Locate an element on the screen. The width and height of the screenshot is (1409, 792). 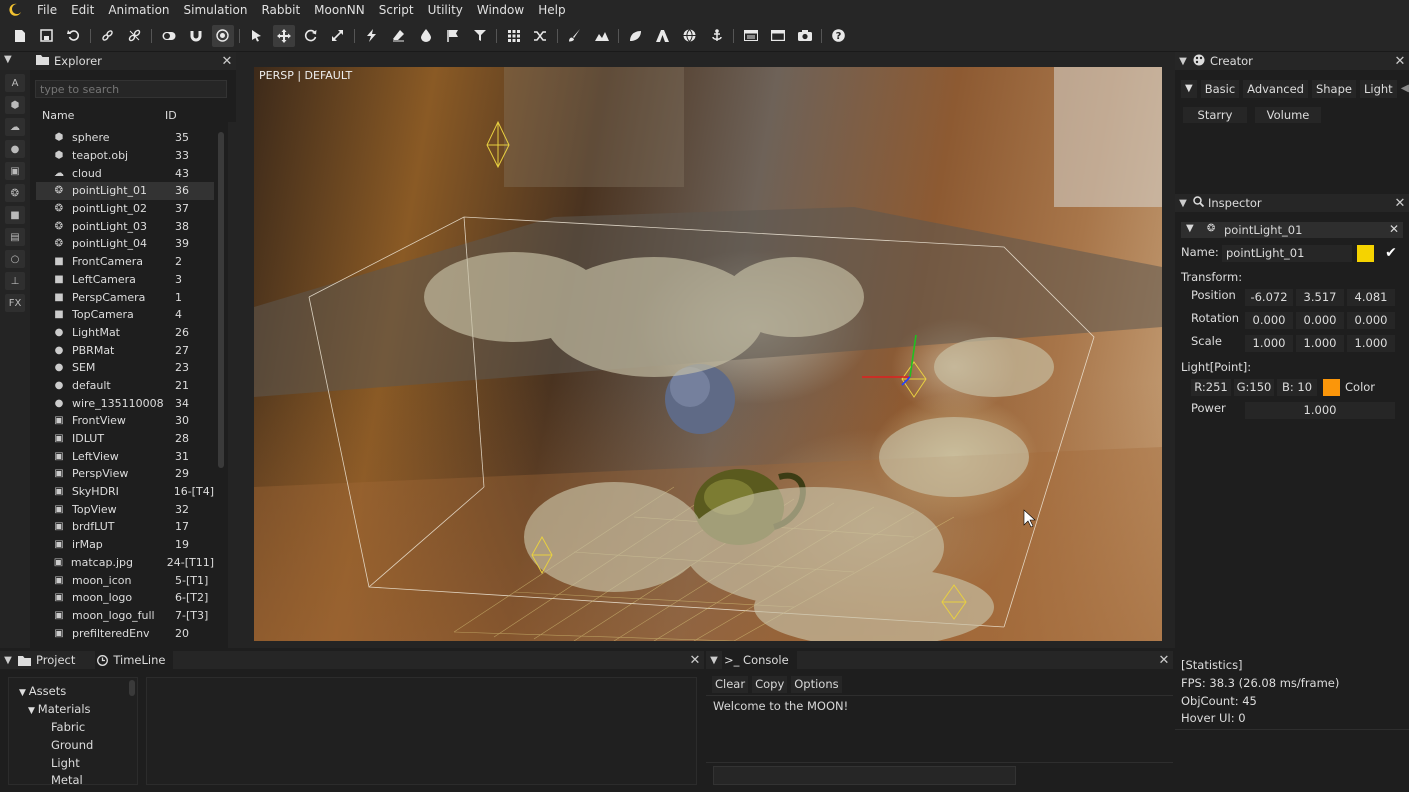
explorer-row: ⬢ sphere 35 is located at coordinates (125, 138).